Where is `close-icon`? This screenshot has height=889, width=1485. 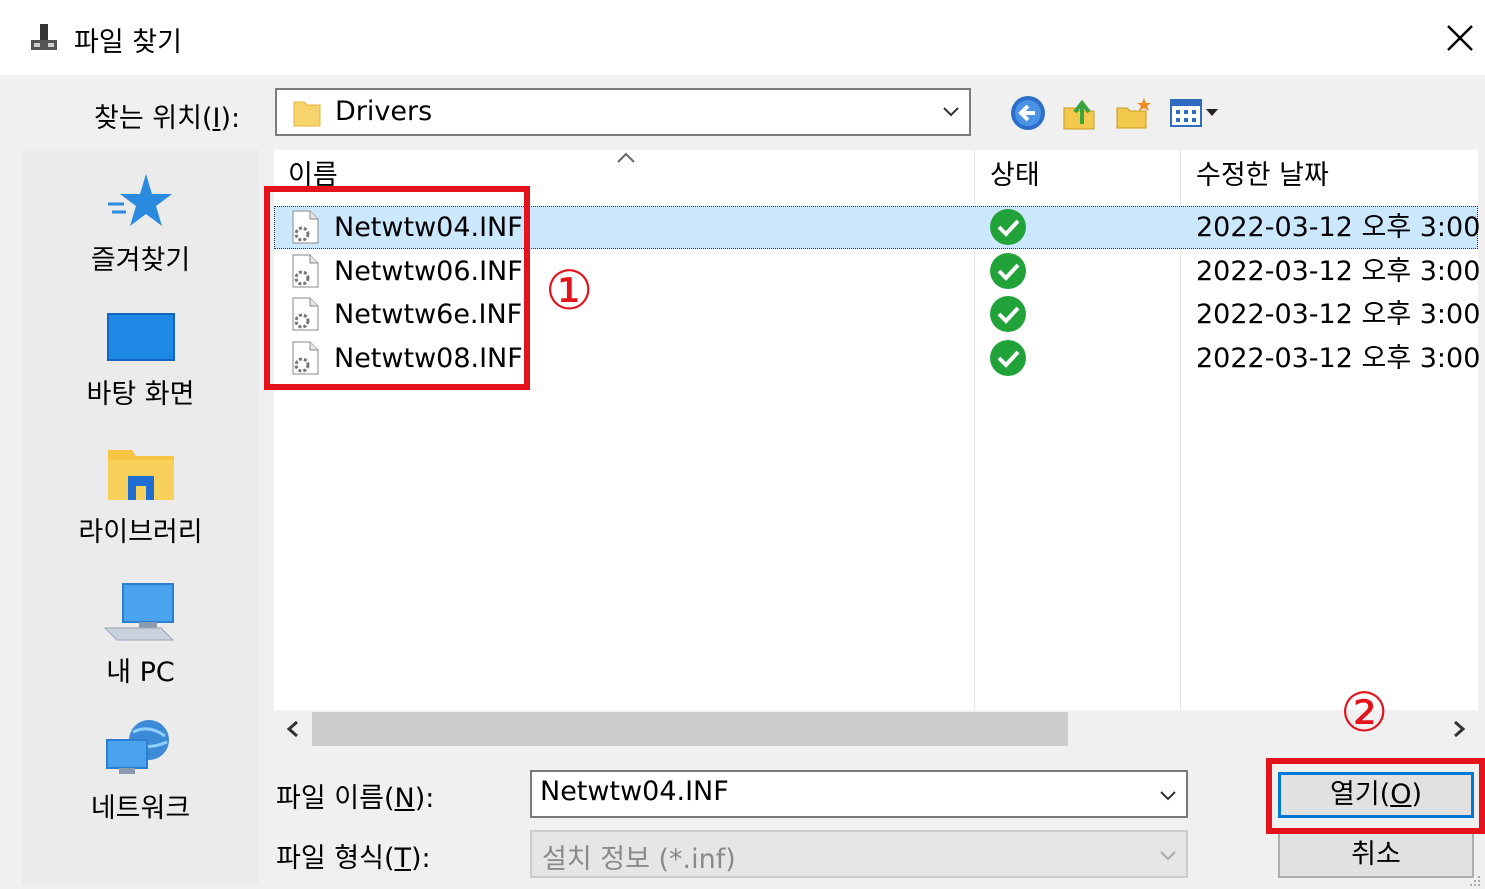
close-icon is located at coordinates (1460, 38).